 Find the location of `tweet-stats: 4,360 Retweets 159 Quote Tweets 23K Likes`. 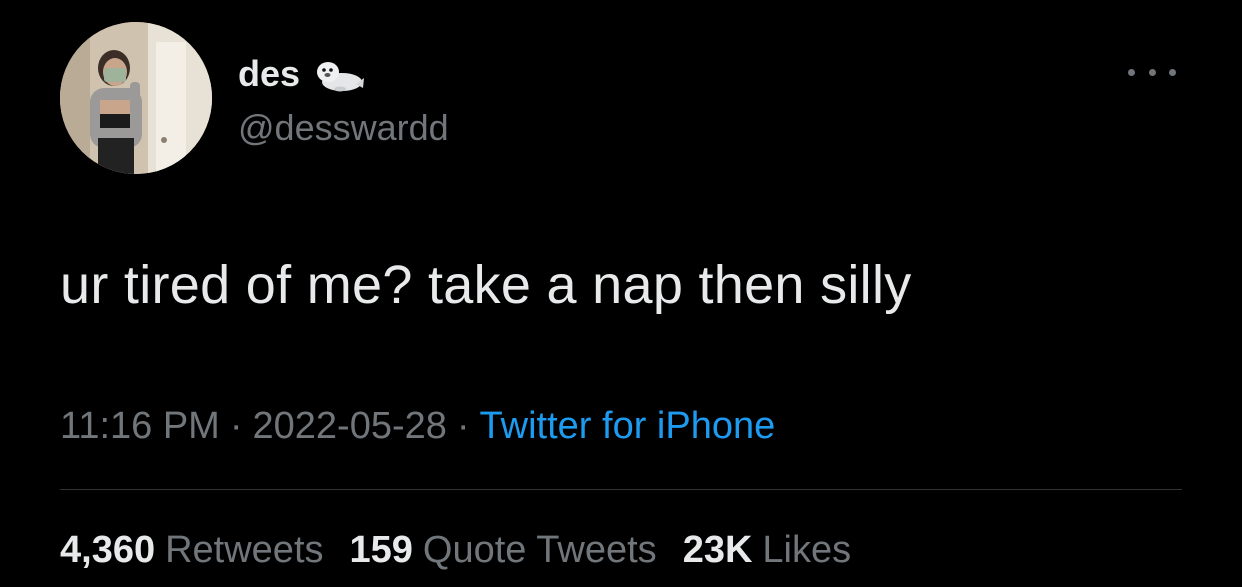

tweet-stats: 4,360 Retweets 159 Quote Tweets 23K Likes is located at coordinates (468, 550).